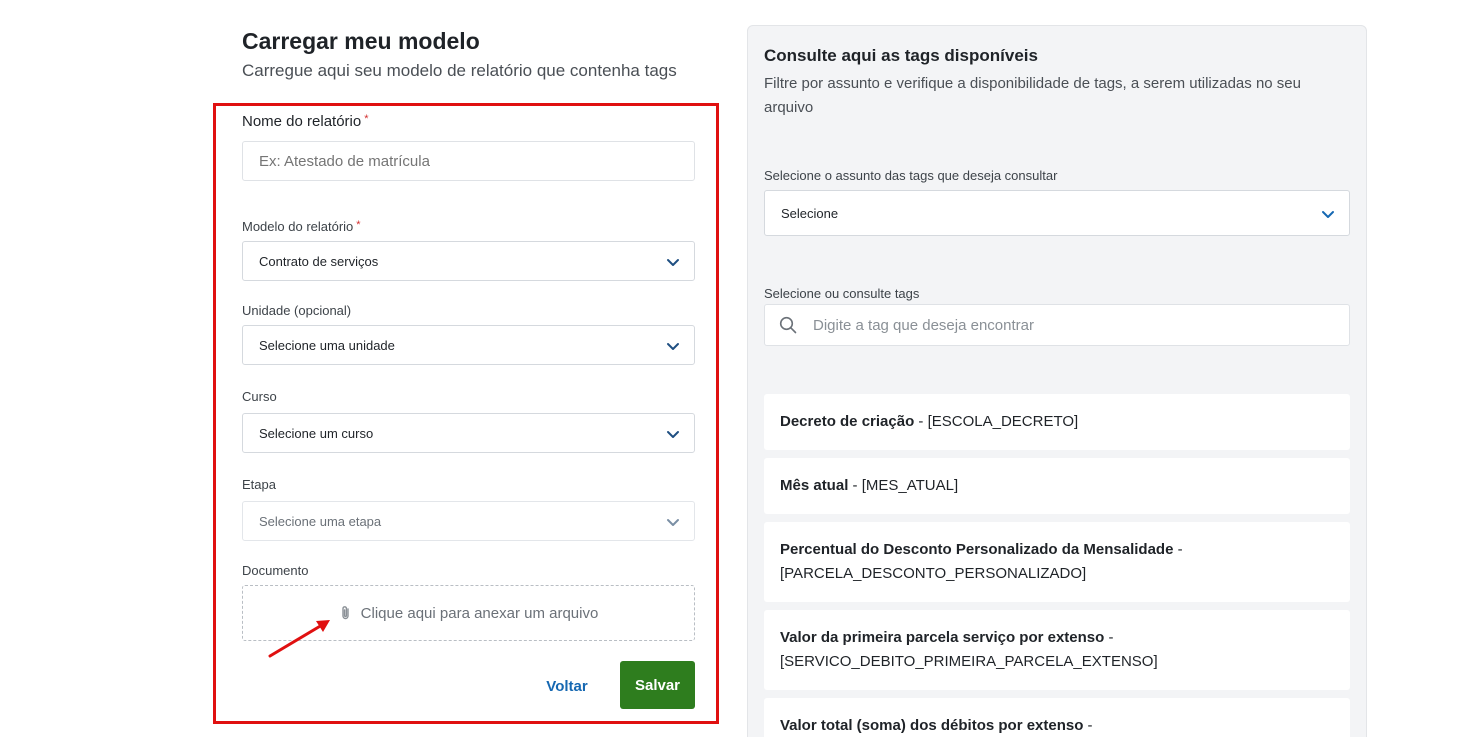  Describe the element at coordinates (316, 433) in the screenshot. I see `course-value: Selecione um curso` at that location.